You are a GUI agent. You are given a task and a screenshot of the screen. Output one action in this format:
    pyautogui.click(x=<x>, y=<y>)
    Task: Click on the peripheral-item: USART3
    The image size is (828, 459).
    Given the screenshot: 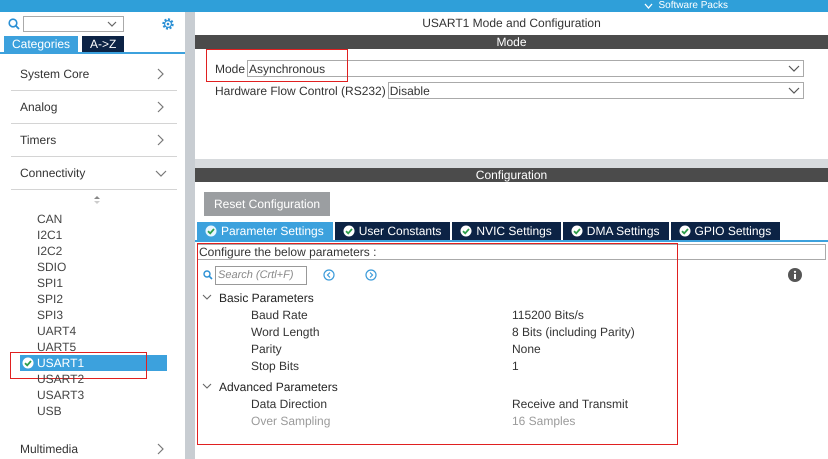 What is the action you would take?
    pyautogui.click(x=93, y=395)
    